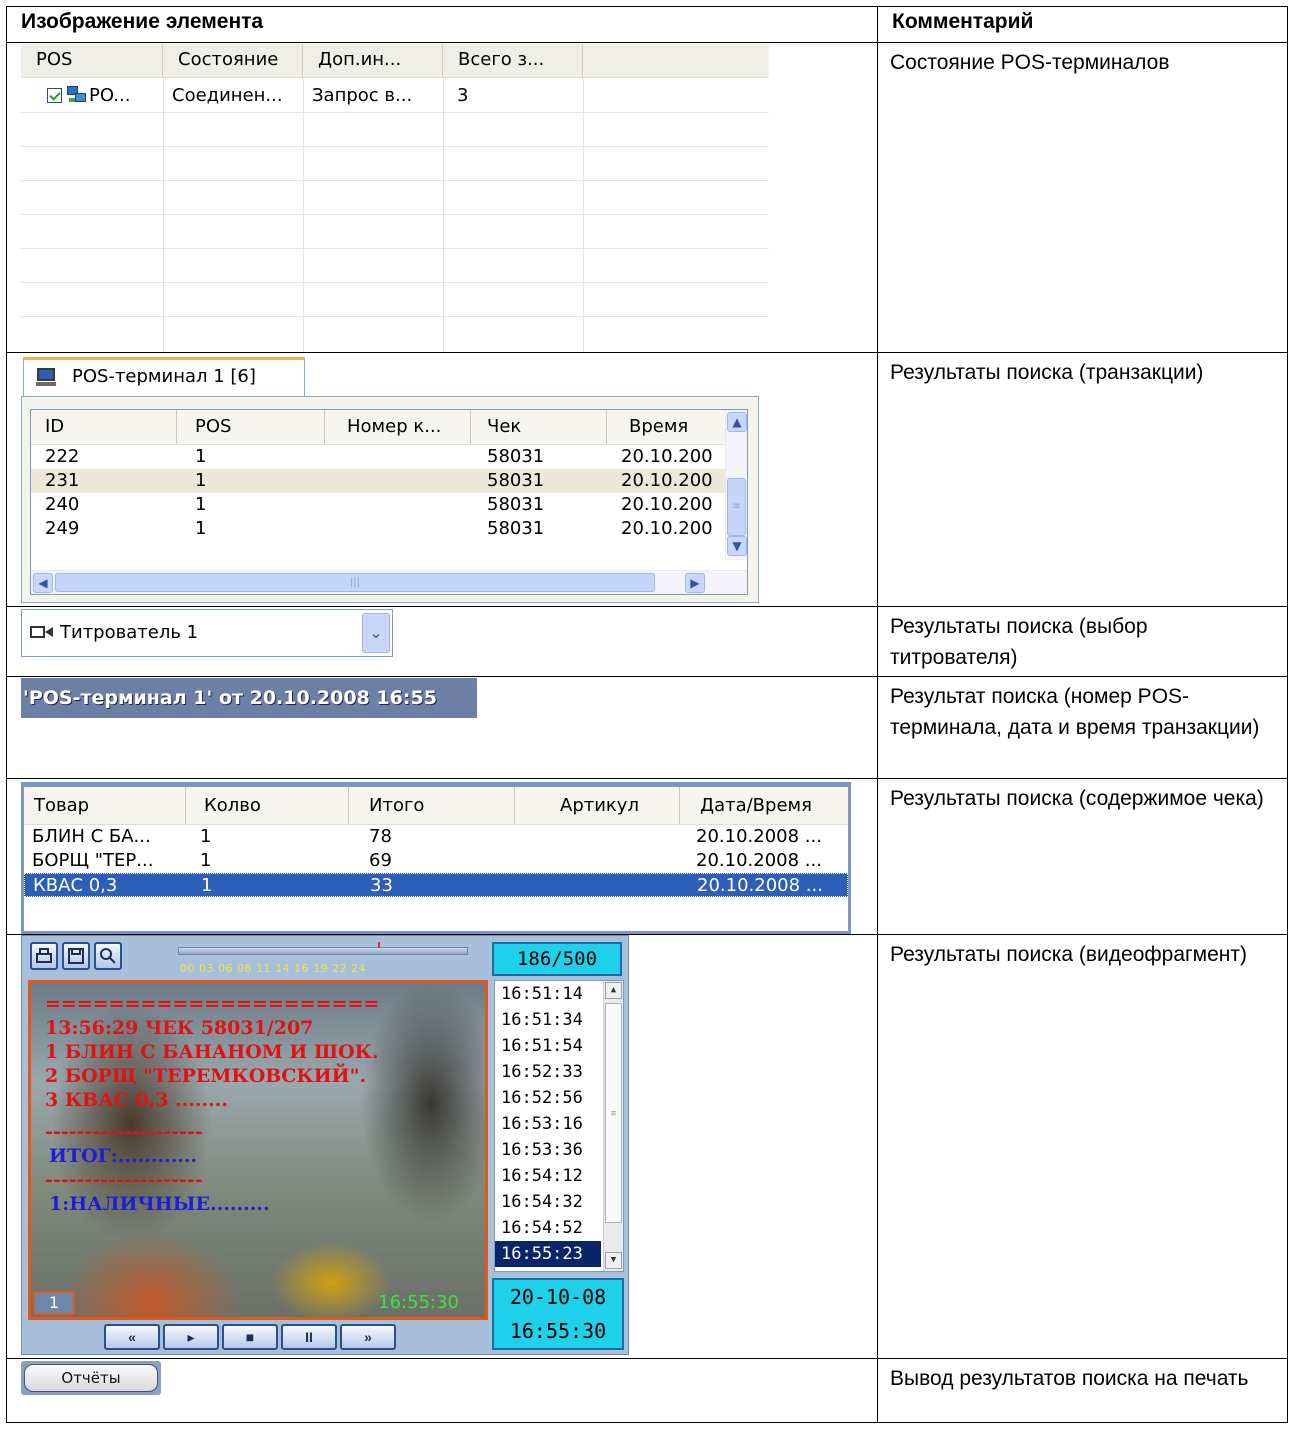 Image resolution: width=1293 pixels, height=1456 pixels. Describe the element at coordinates (389, 505) in the screenshot. I see `table-row: 240 1 58031 20.10.200` at that location.